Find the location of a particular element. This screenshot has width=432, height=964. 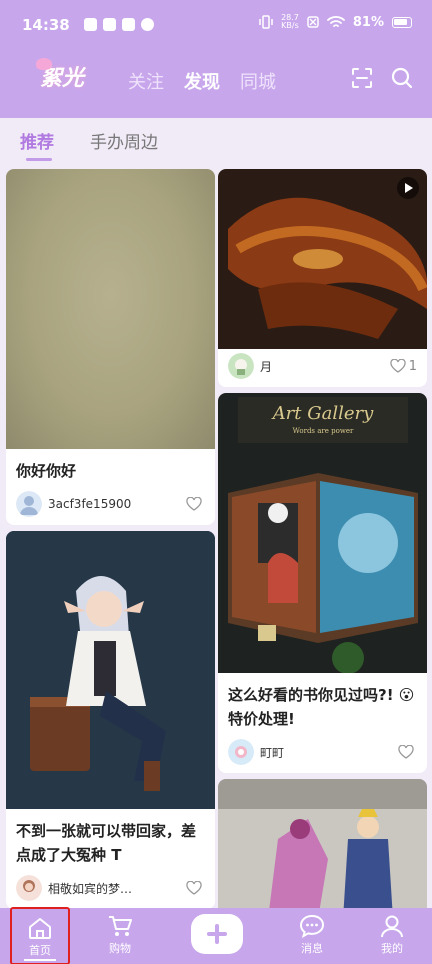

svg-text: Words are power is located at coordinates (323, 431).